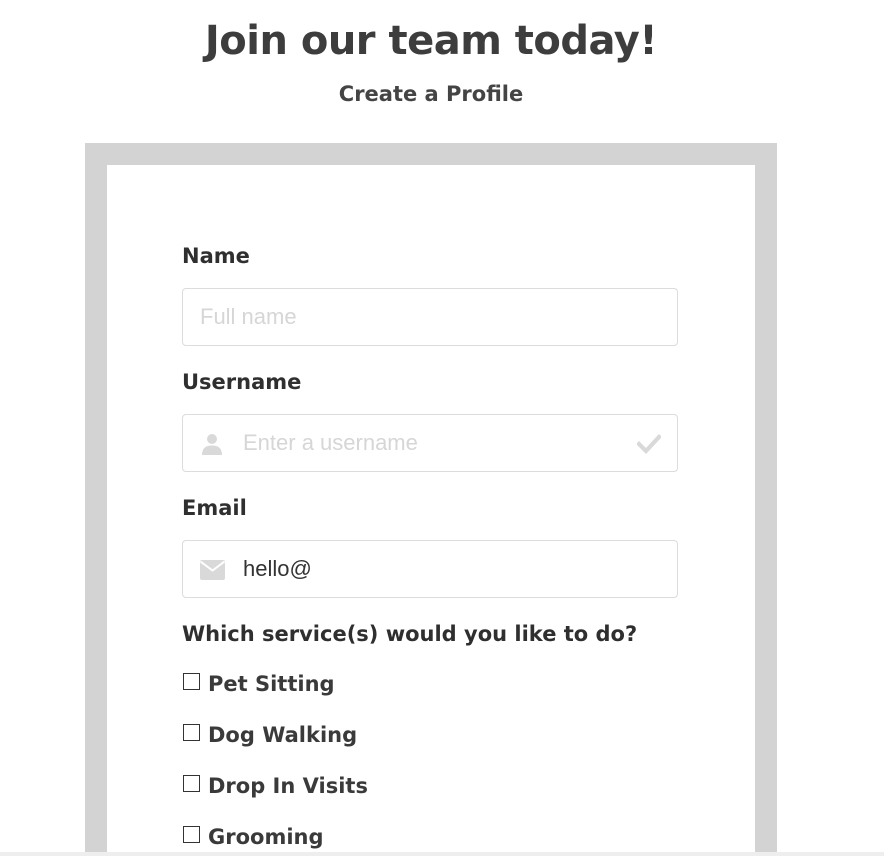 This screenshot has width=884, height=856. Describe the element at coordinates (216, 256) in the screenshot. I see `name-label: Name` at that location.